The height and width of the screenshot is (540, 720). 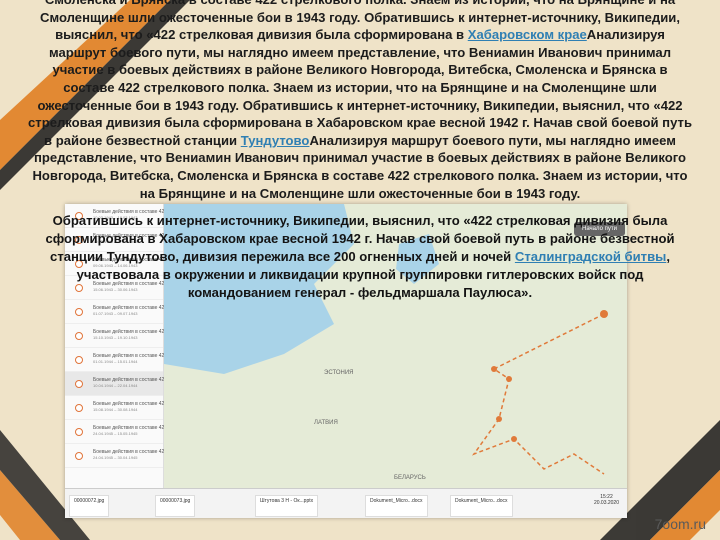 What do you see at coordinates (410, 478) in the screenshot?
I see `map-label-belarus: БЕЛАРУСЬ` at bounding box center [410, 478].